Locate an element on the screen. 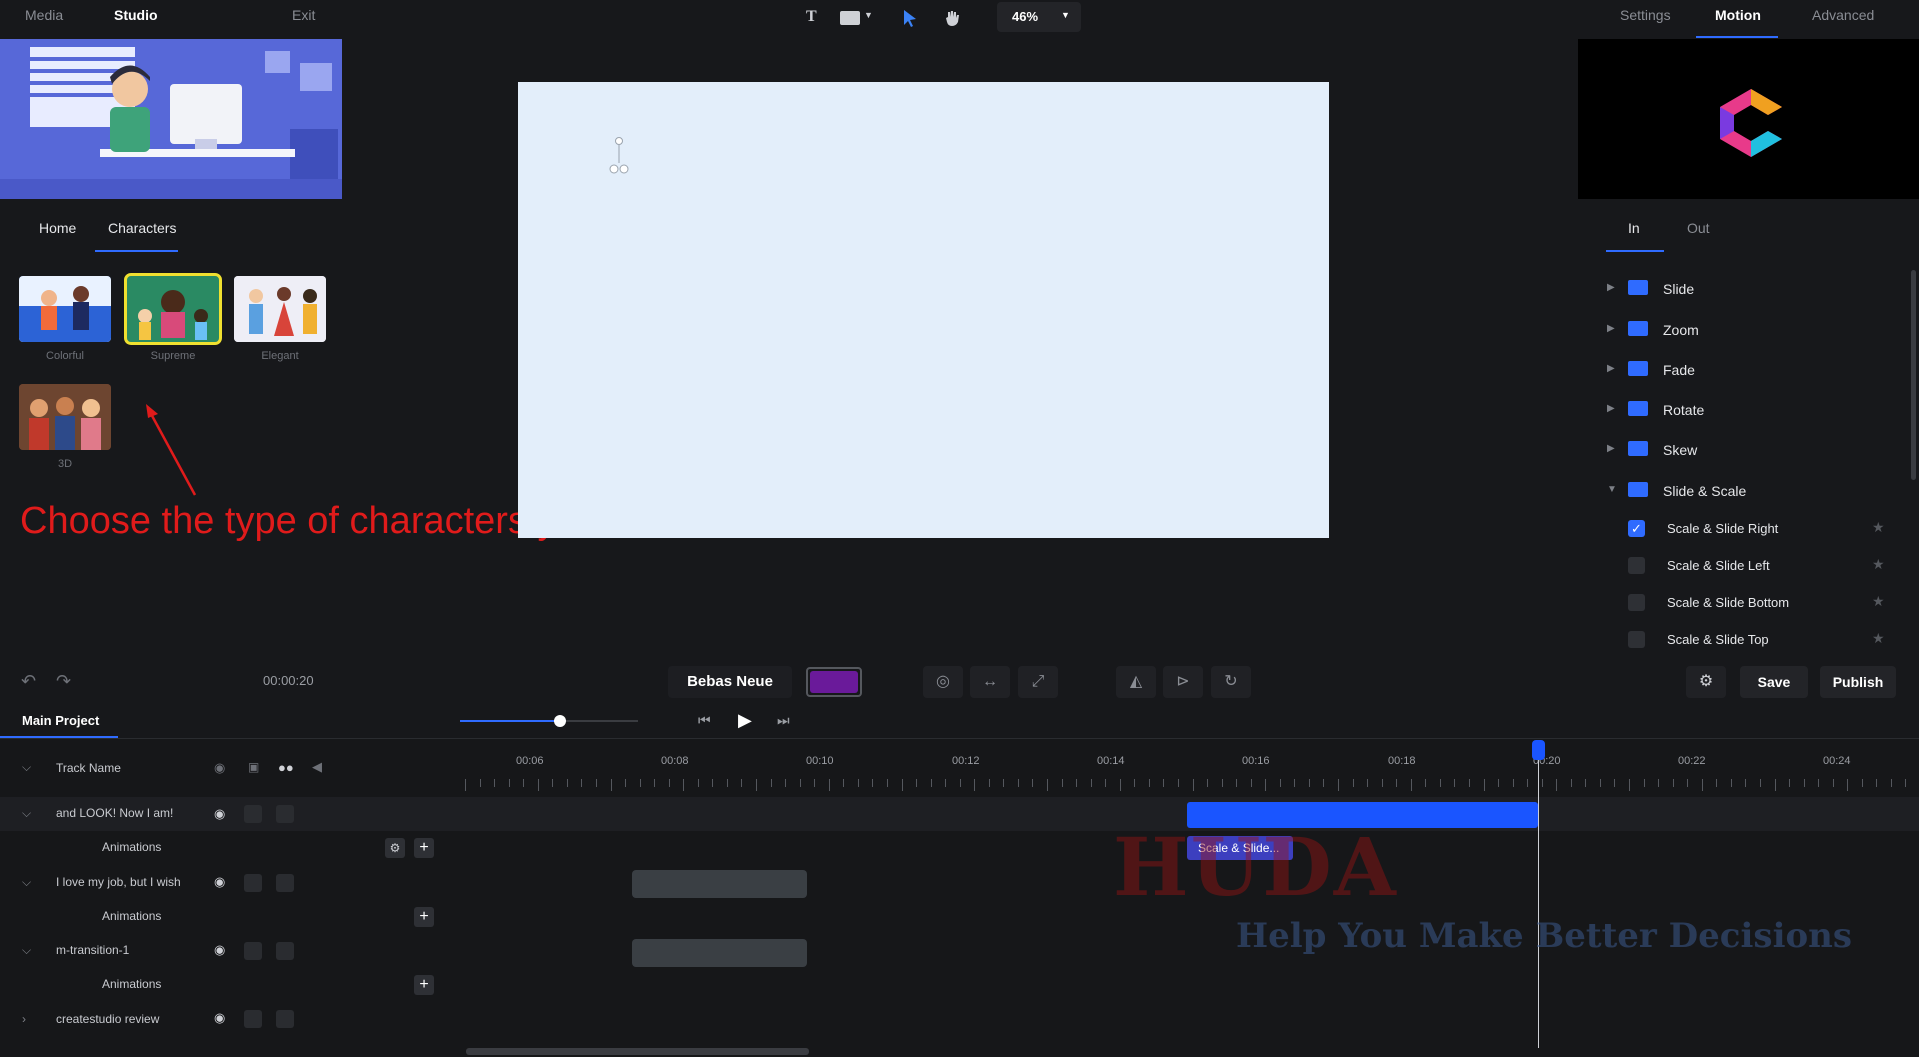 Image resolution: width=1919 pixels, height=1057 pixels. folder-skew: ▶ Skew is located at coordinates (1748, 452).